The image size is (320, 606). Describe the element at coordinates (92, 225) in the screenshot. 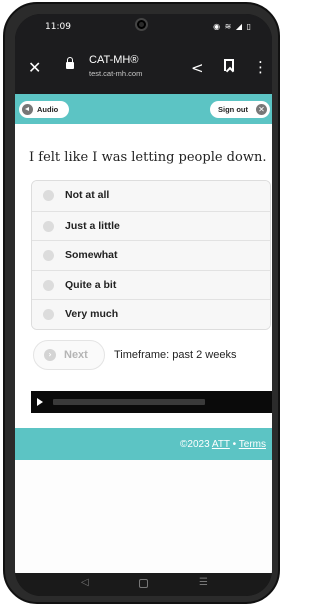

I see `answer-label: Just a little` at that location.